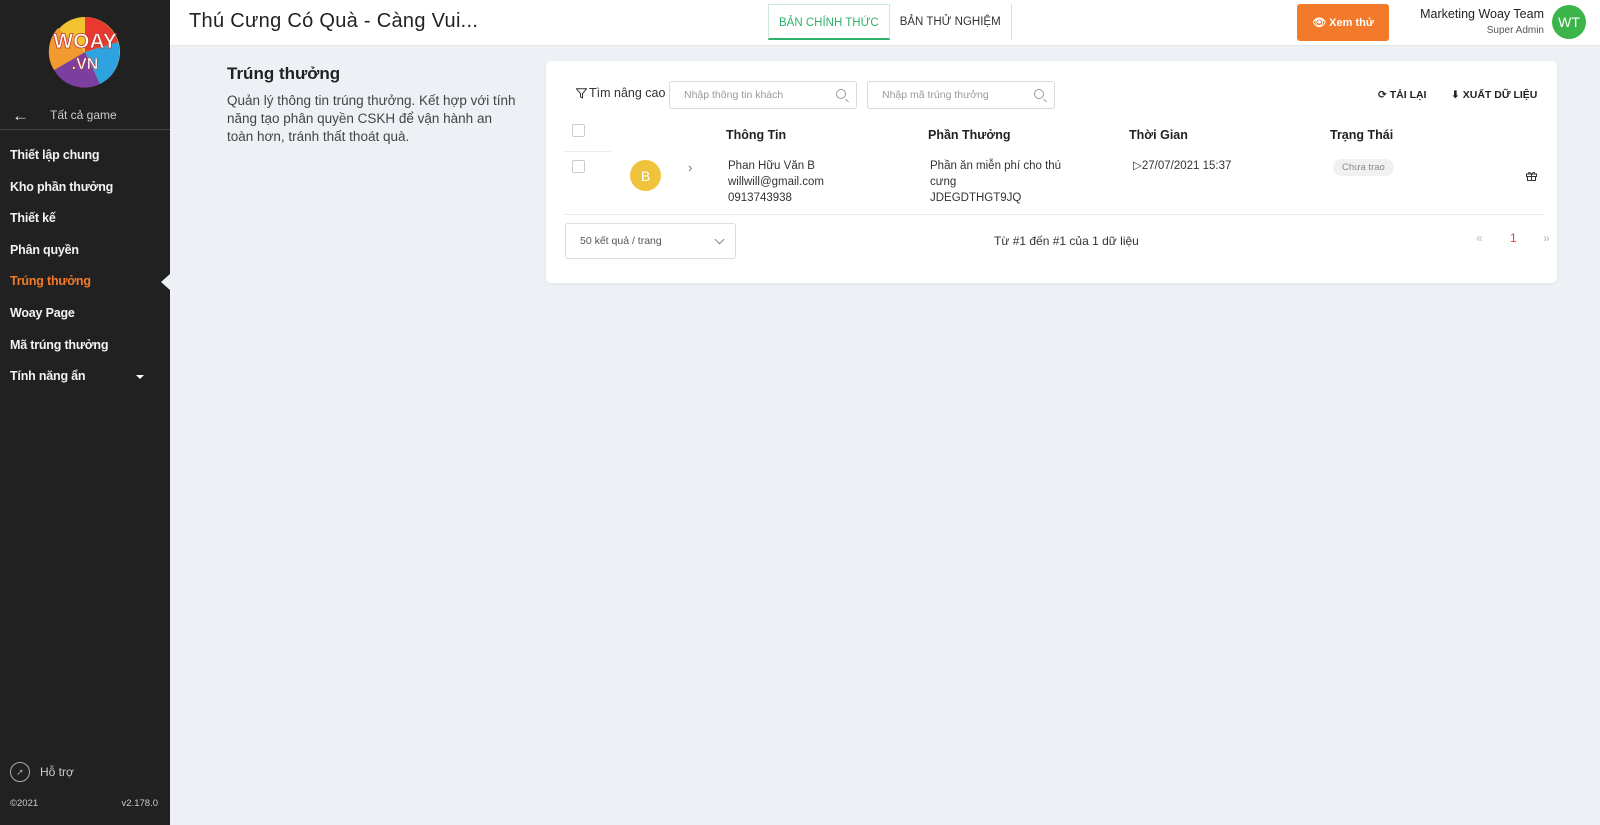  I want to click on preview-label: Xem thử, so click(1351, 22).